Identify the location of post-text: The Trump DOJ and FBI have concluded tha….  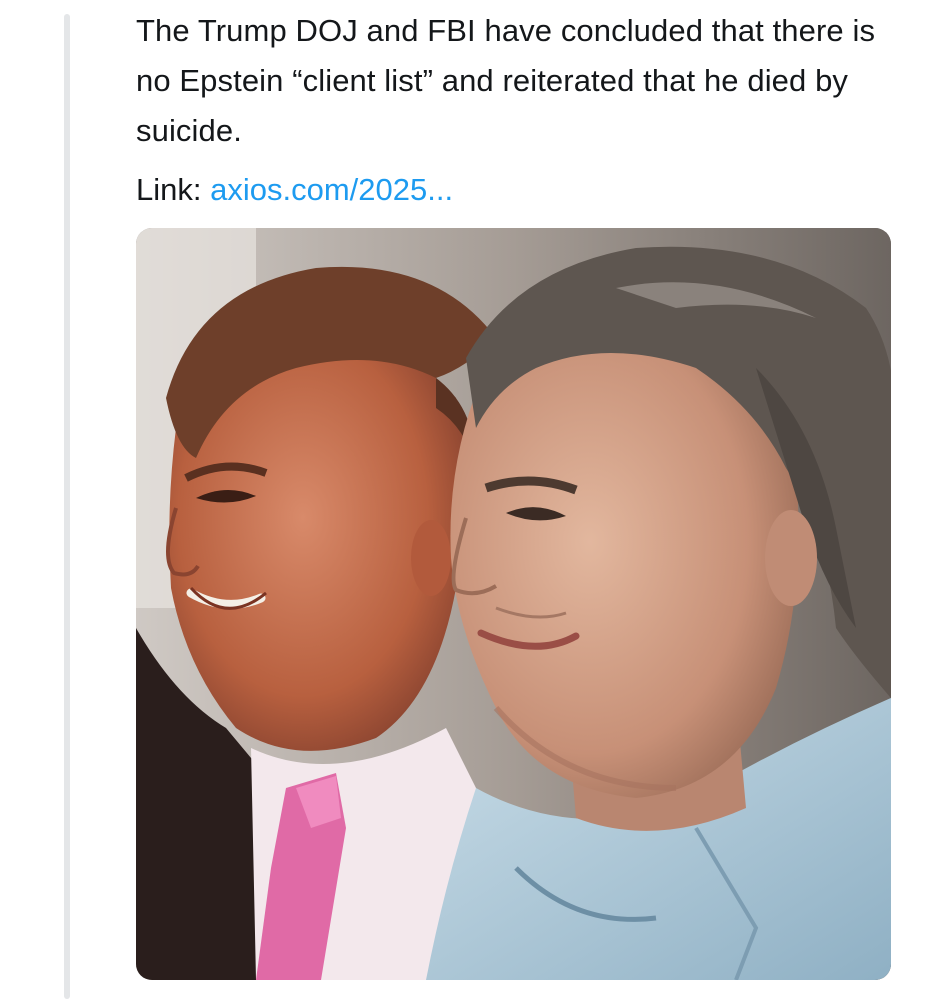
(506, 80).